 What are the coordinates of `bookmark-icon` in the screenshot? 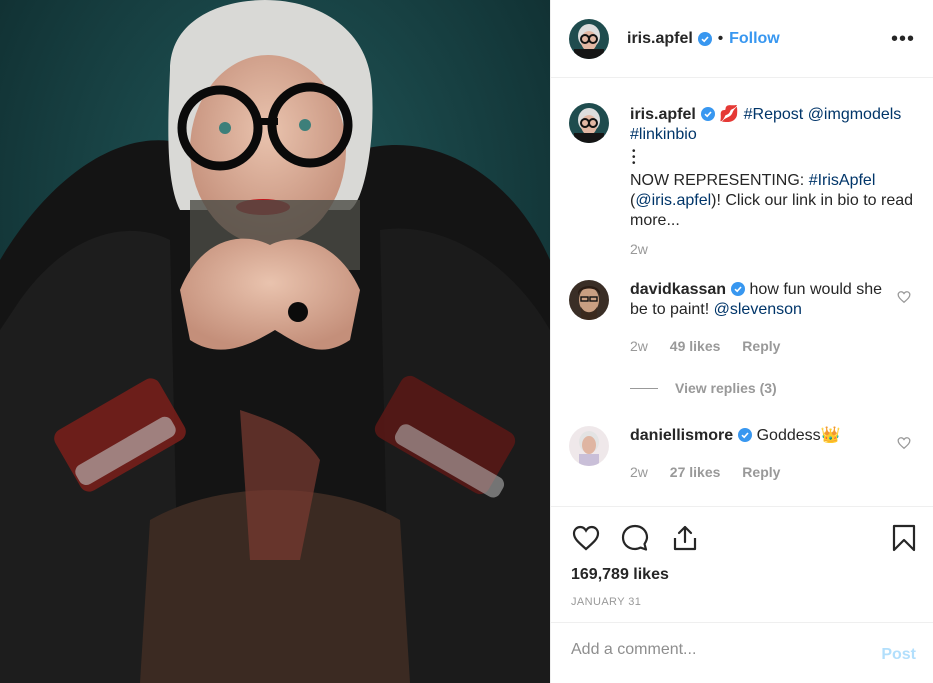 It's located at (904, 538).